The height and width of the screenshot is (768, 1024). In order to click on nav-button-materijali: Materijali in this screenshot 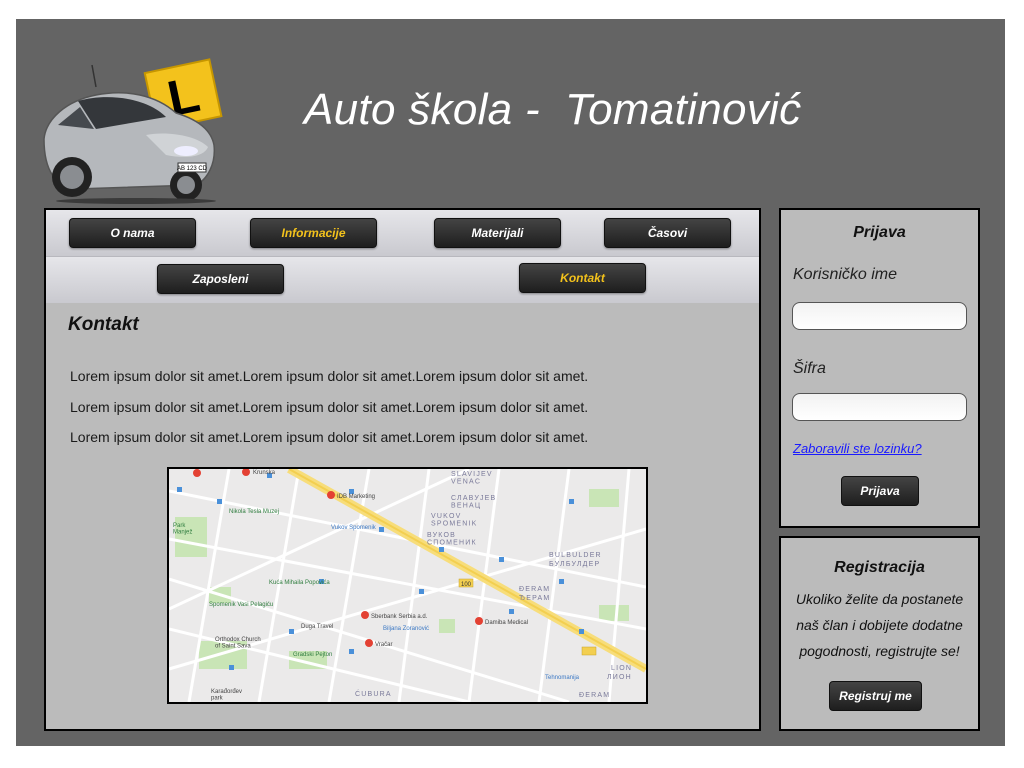, I will do `click(497, 233)`.